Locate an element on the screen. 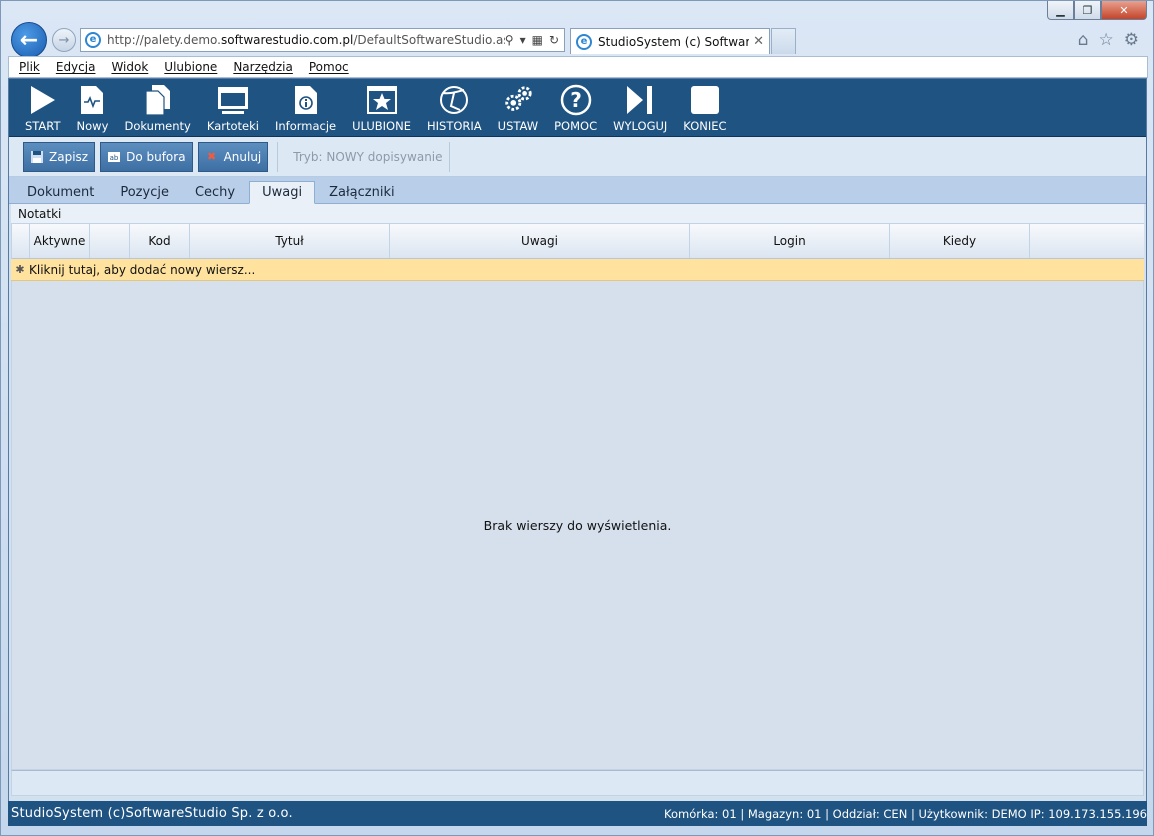 The height and width of the screenshot is (836, 1154). settings-gear-icon: ⚙ is located at coordinates (1131, 40).